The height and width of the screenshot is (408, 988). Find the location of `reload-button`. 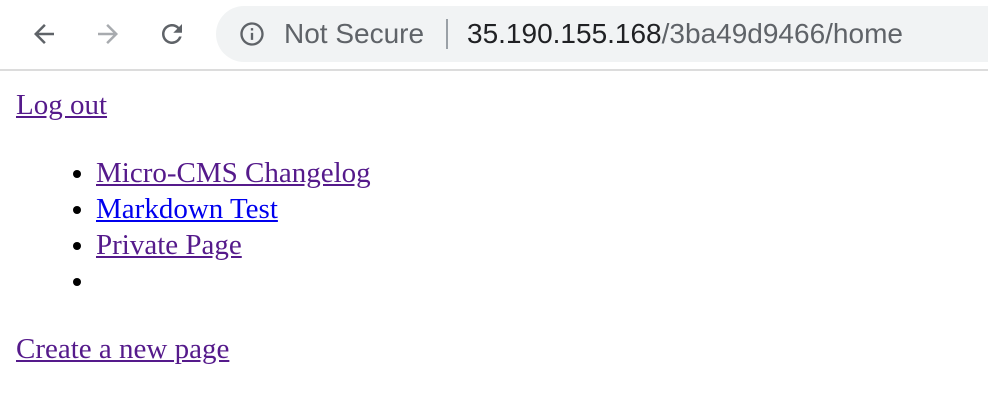

reload-button is located at coordinates (172, 34).